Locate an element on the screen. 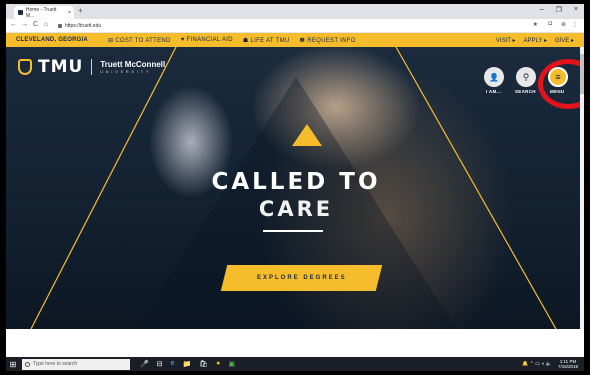 This screenshot has height=375, width=590. browser-toolbar: ← → C ⌂ https://truett.edu ★ ◘ ⊕ ⋮ is located at coordinates (295, 26).